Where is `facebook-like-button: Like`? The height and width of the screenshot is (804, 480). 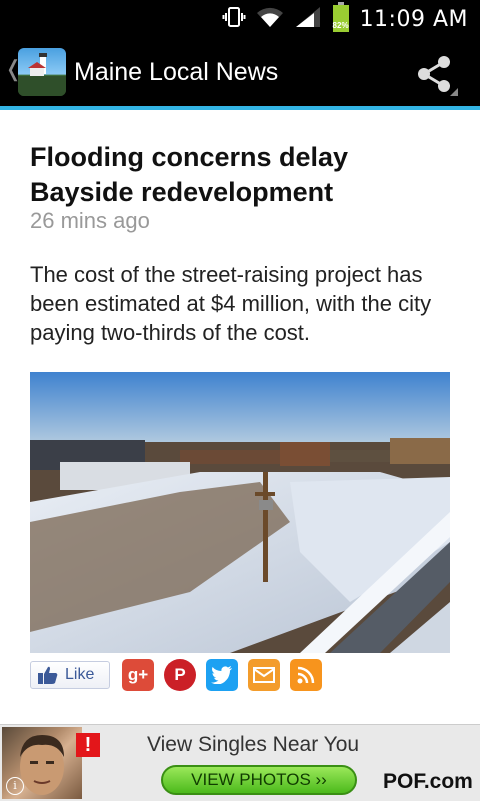
facebook-like-button: Like is located at coordinates (70, 675).